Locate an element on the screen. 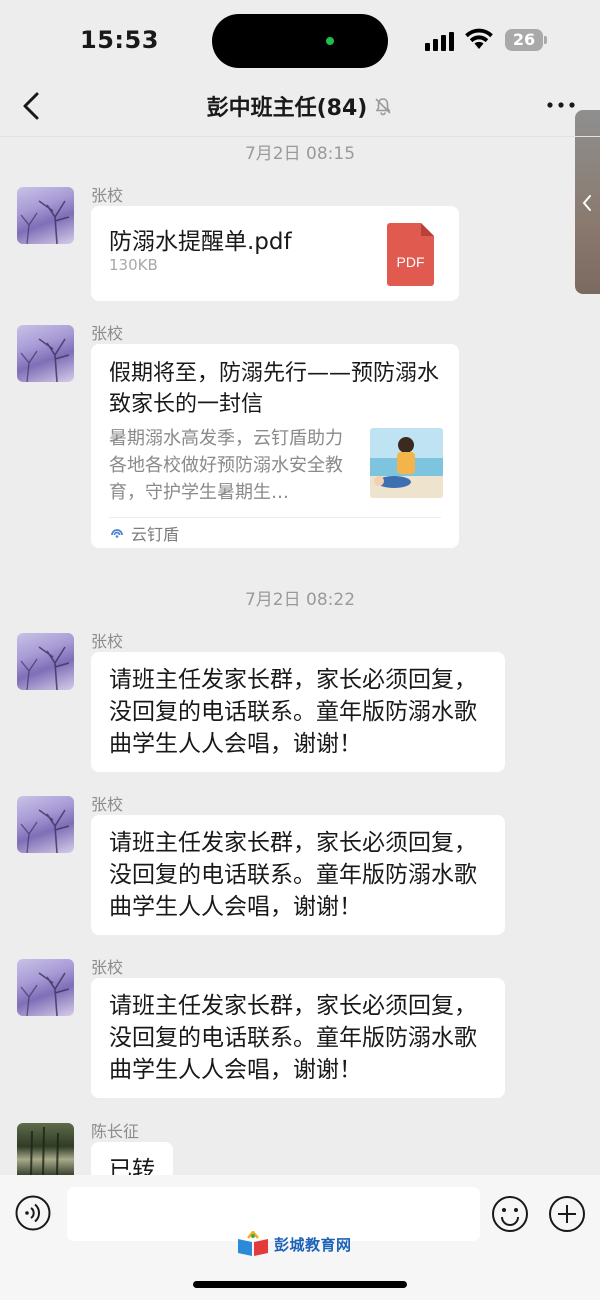  emoji-icon is located at coordinates (510, 1214).